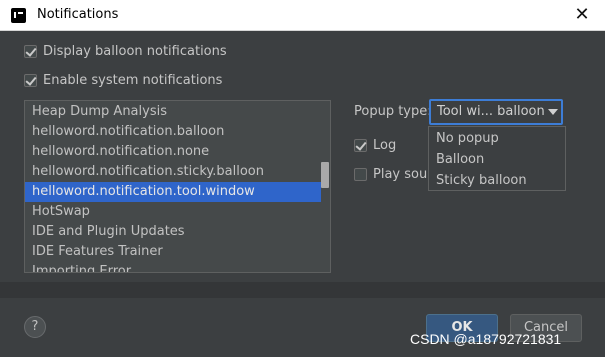 Image resolution: width=605 pixels, height=357 pixels. Describe the element at coordinates (467, 139) in the screenshot. I see `dropdown-option-no-popup: No popup` at that location.